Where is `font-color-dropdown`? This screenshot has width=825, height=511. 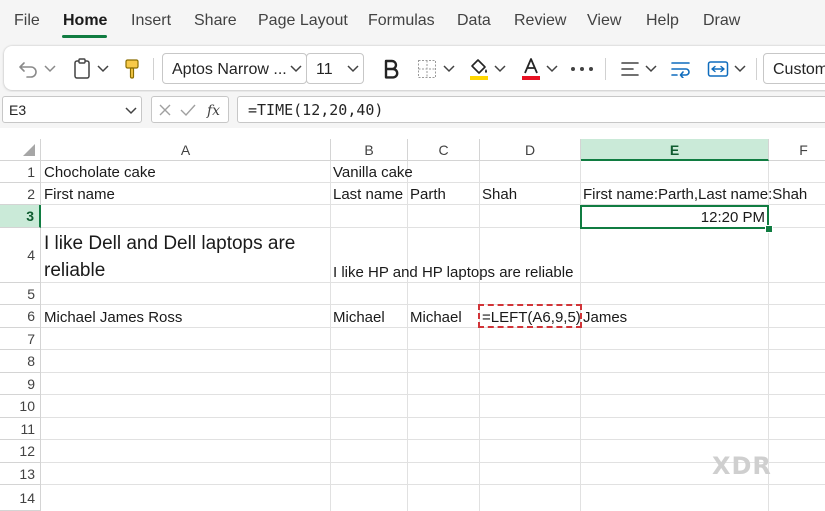 font-color-dropdown is located at coordinates (552, 69).